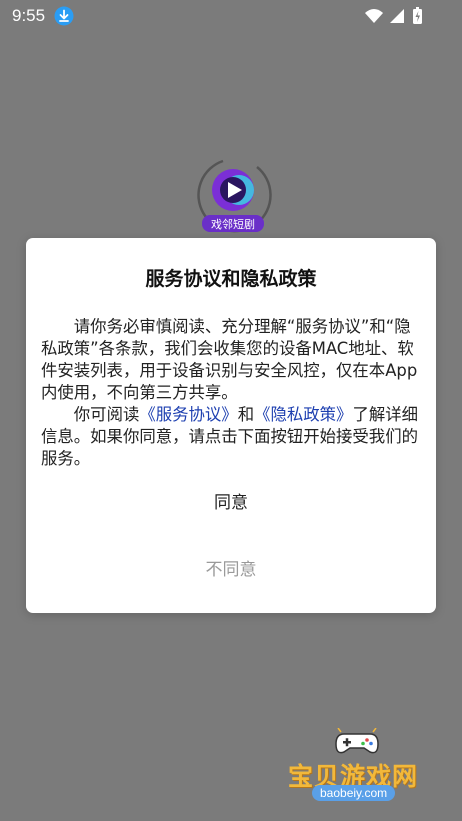 Image resolution: width=462 pixels, height=821 pixels. I want to click on privacy-policy-link: 《隐私政策》, so click(303, 414).